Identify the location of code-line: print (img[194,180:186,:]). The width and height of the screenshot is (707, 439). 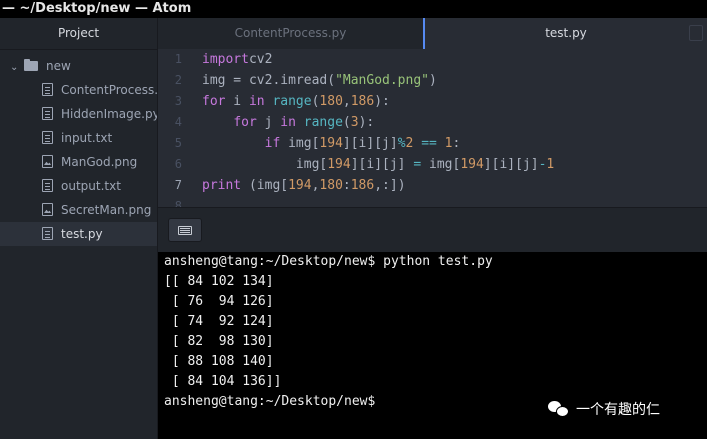
(378, 185).